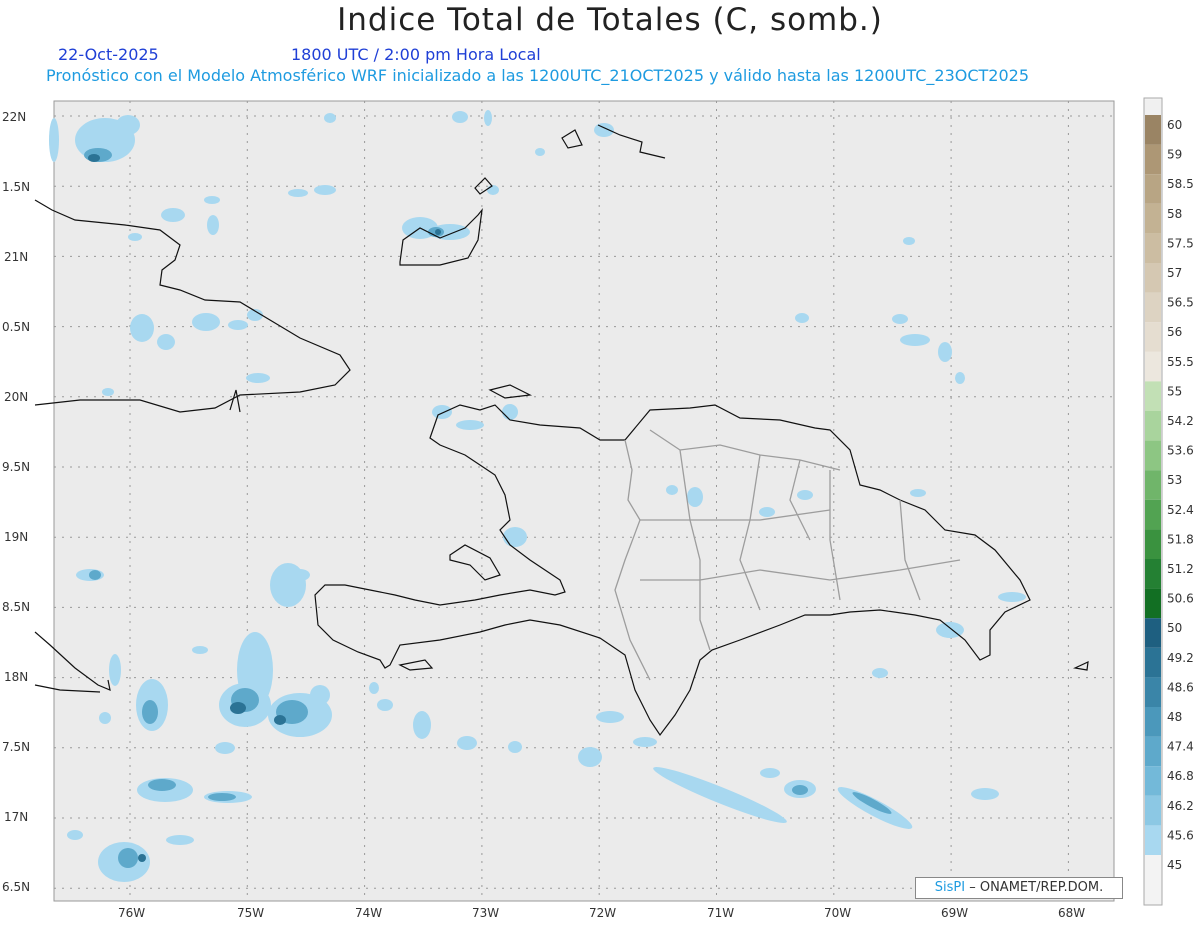 The height and width of the screenshot is (927, 1200). Describe the element at coordinates (16, 887) in the screenshot. I see `lat-label-16-5n: 6.5N` at that location.